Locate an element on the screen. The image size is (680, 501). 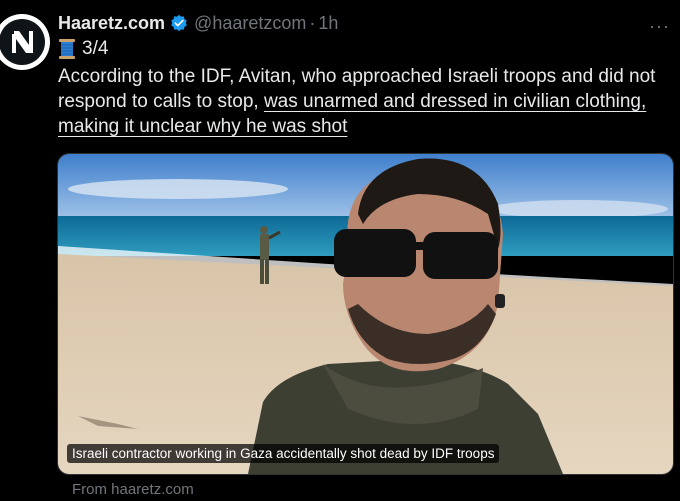
thread-counter-line: 3/4 is located at coordinates (83, 49).